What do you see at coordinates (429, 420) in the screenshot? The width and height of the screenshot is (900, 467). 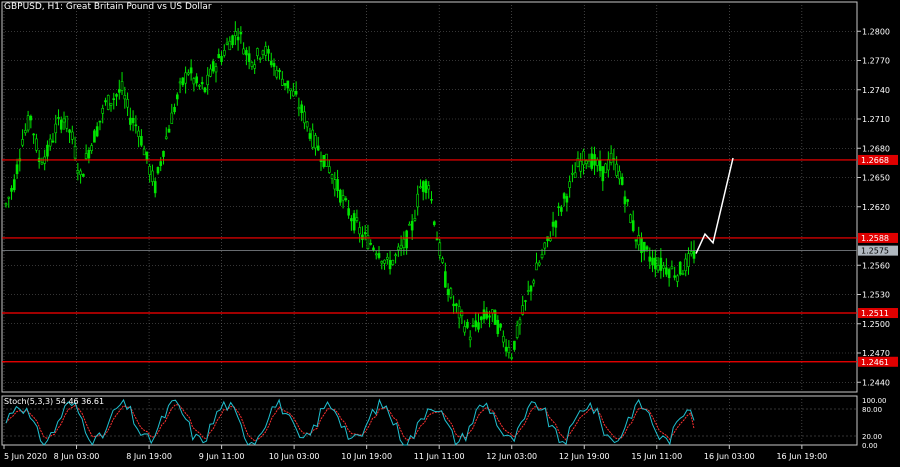 I see `stochastic-pane-frame` at bounding box center [429, 420].